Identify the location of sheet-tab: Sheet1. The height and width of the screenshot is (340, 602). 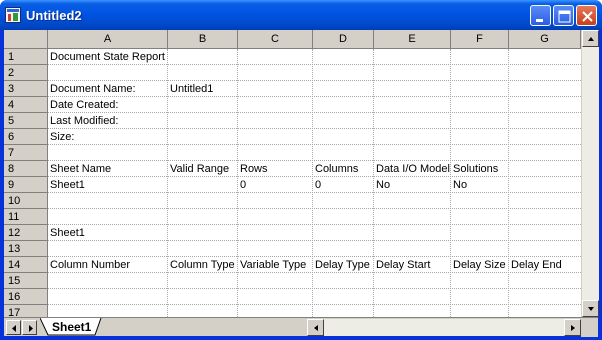
(71, 327).